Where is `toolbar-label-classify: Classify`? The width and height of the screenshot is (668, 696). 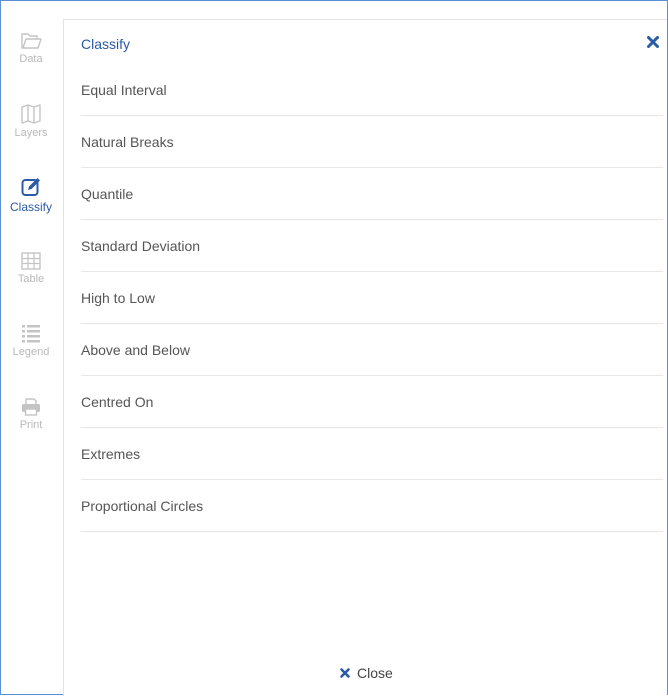 toolbar-label-classify: Classify is located at coordinates (30, 207).